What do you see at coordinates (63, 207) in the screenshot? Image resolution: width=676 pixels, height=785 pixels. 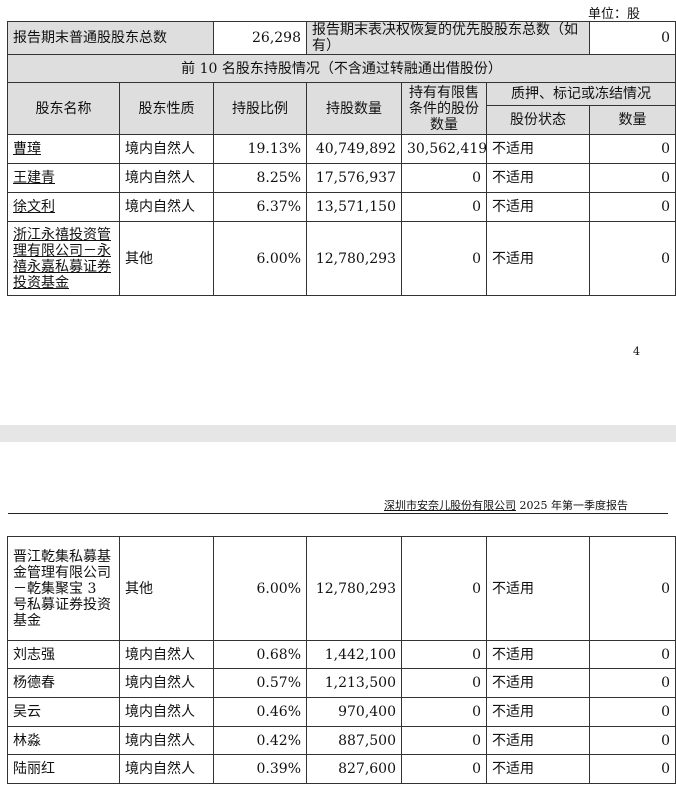 I see `holder-name: 徐文利` at bounding box center [63, 207].